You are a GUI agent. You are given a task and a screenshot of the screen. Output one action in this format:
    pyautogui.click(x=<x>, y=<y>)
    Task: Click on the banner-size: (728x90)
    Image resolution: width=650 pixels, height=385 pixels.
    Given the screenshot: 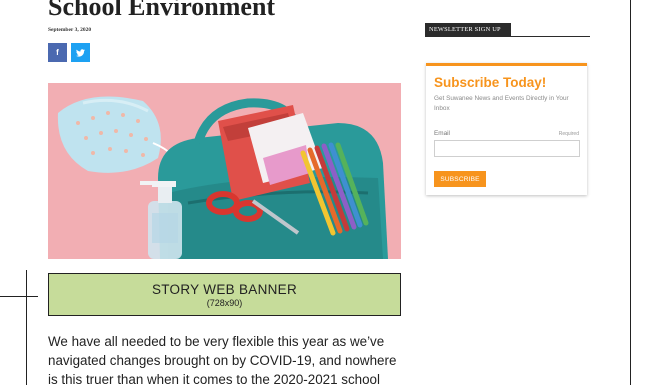 What is the action you would take?
    pyautogui.click(x=224, y=302)
    